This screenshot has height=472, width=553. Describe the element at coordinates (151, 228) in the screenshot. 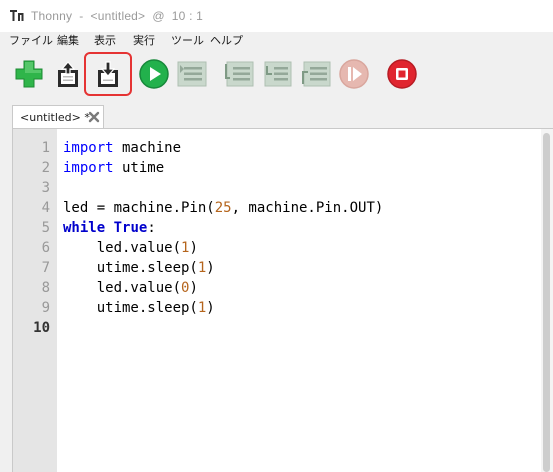

I see `code-token: :` at that location.